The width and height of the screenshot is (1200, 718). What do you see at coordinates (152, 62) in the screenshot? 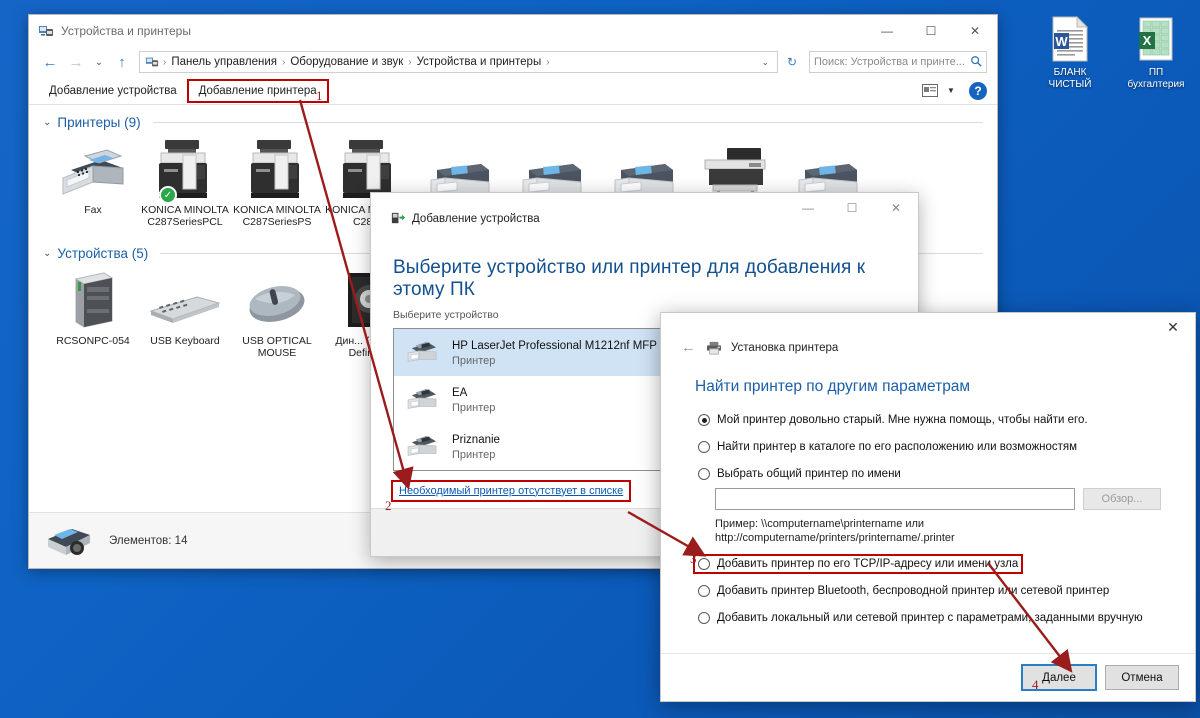
I see `address-devices-icon` at bounding box center [152, 62].